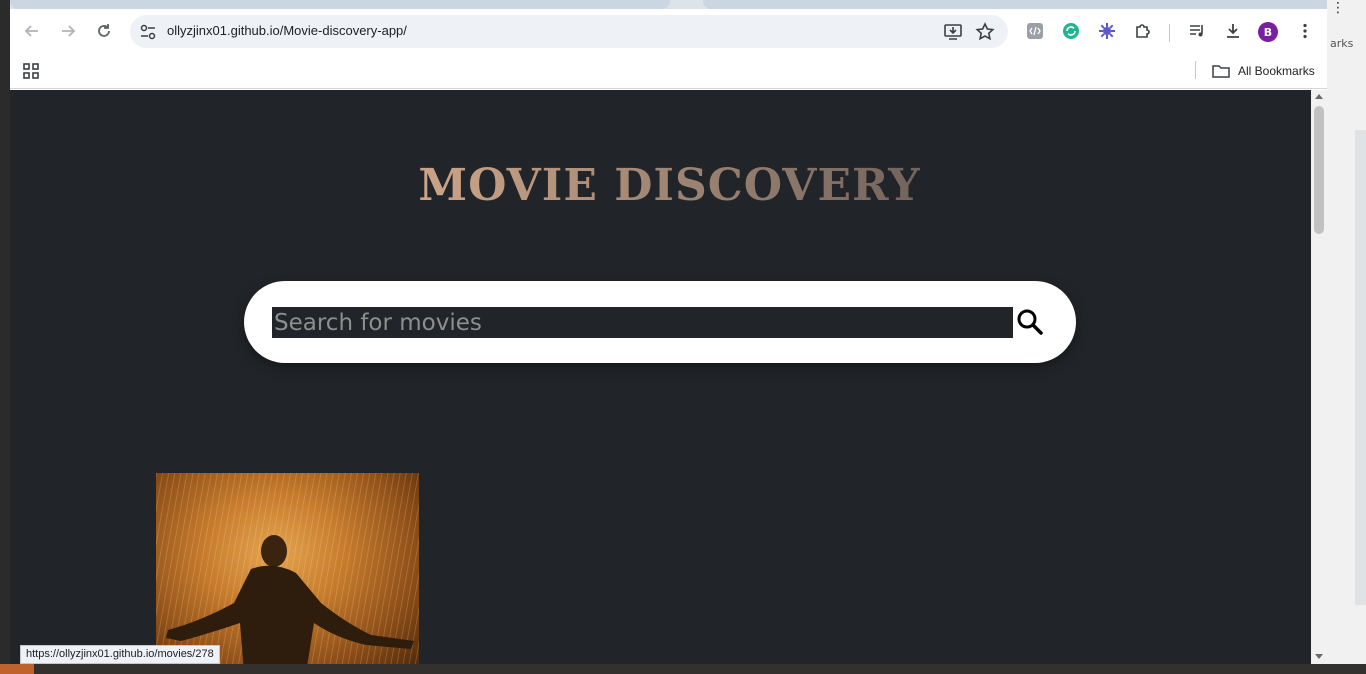 The width and height of the screenshot is (1366, 674). What do you see at coordinates (953, 32) in the screenshot?
I see `install-app-icon` at bounding box center [953, 32].